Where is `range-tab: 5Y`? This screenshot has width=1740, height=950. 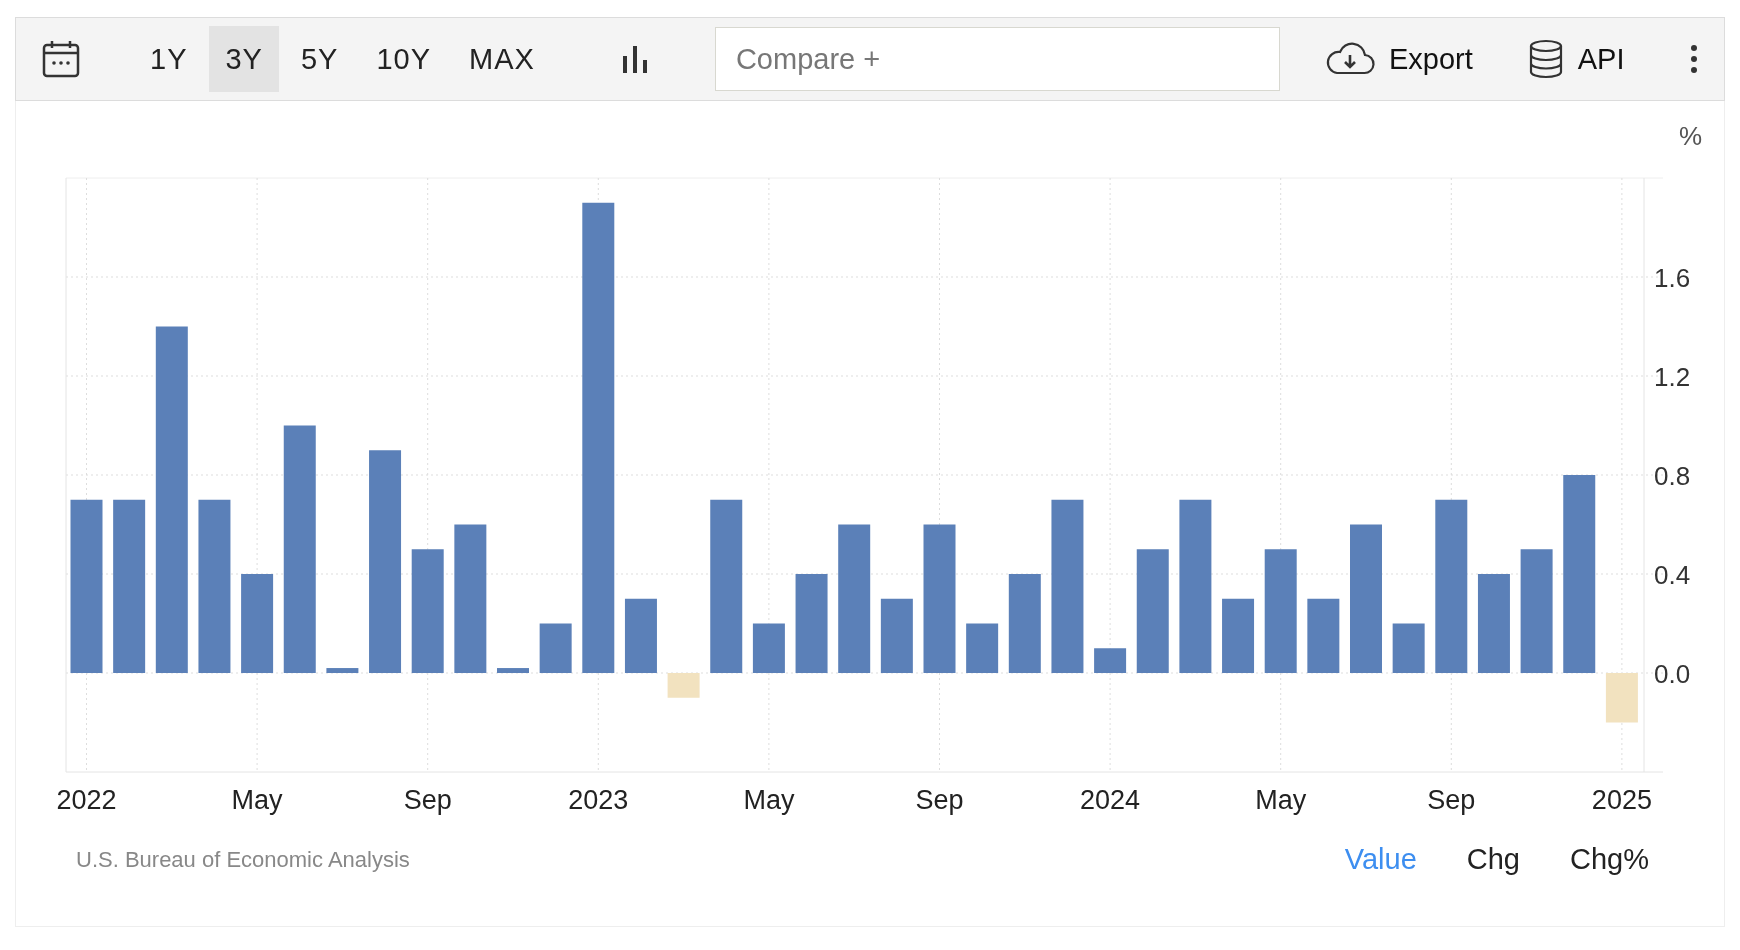 range-tab: 5Y is located at coordinates (319, 59).